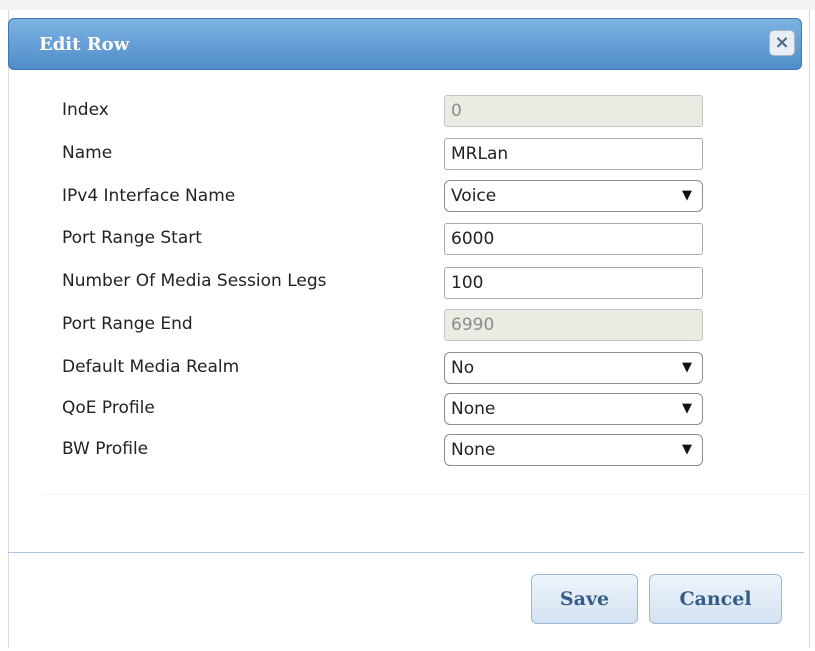  What do you see at coordinates (194, 281) in the screenshot?
I see `field-label-media-session-legs: Number Of Media Session Legs` at bounding box center [194, 281].